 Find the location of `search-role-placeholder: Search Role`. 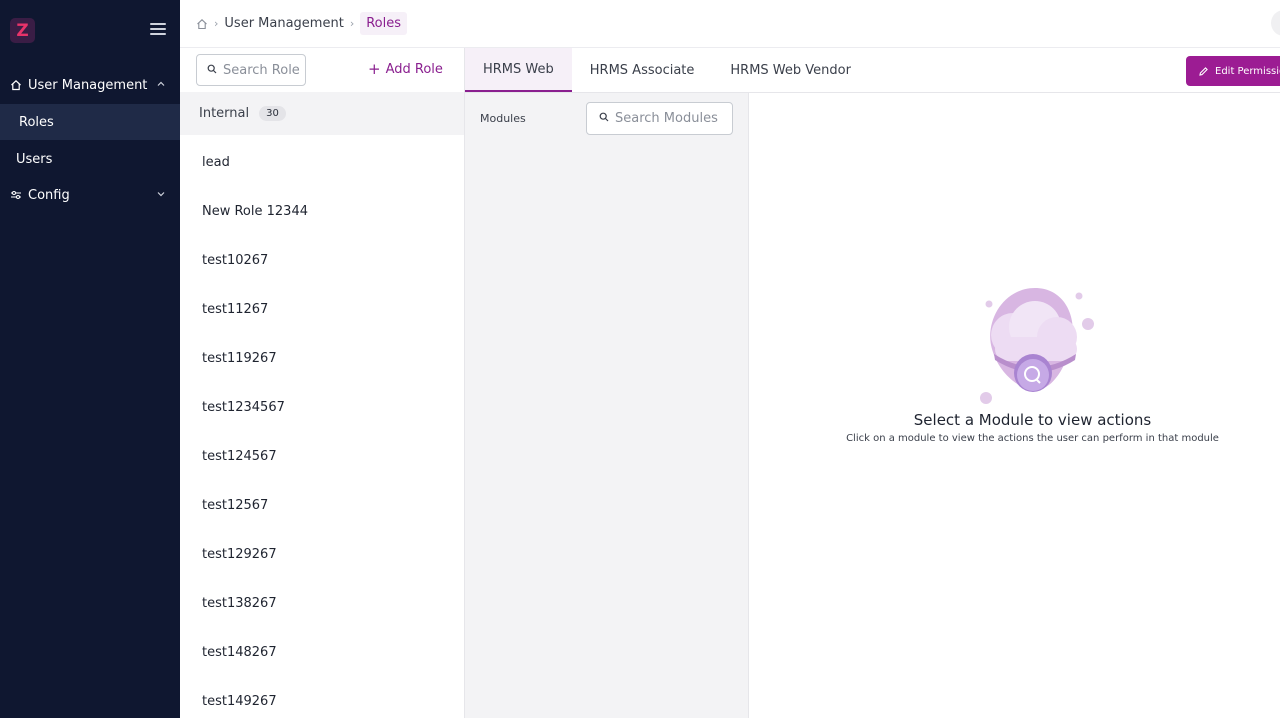

search-role-placeholder: Search Role is located at coordinates (261, 70).